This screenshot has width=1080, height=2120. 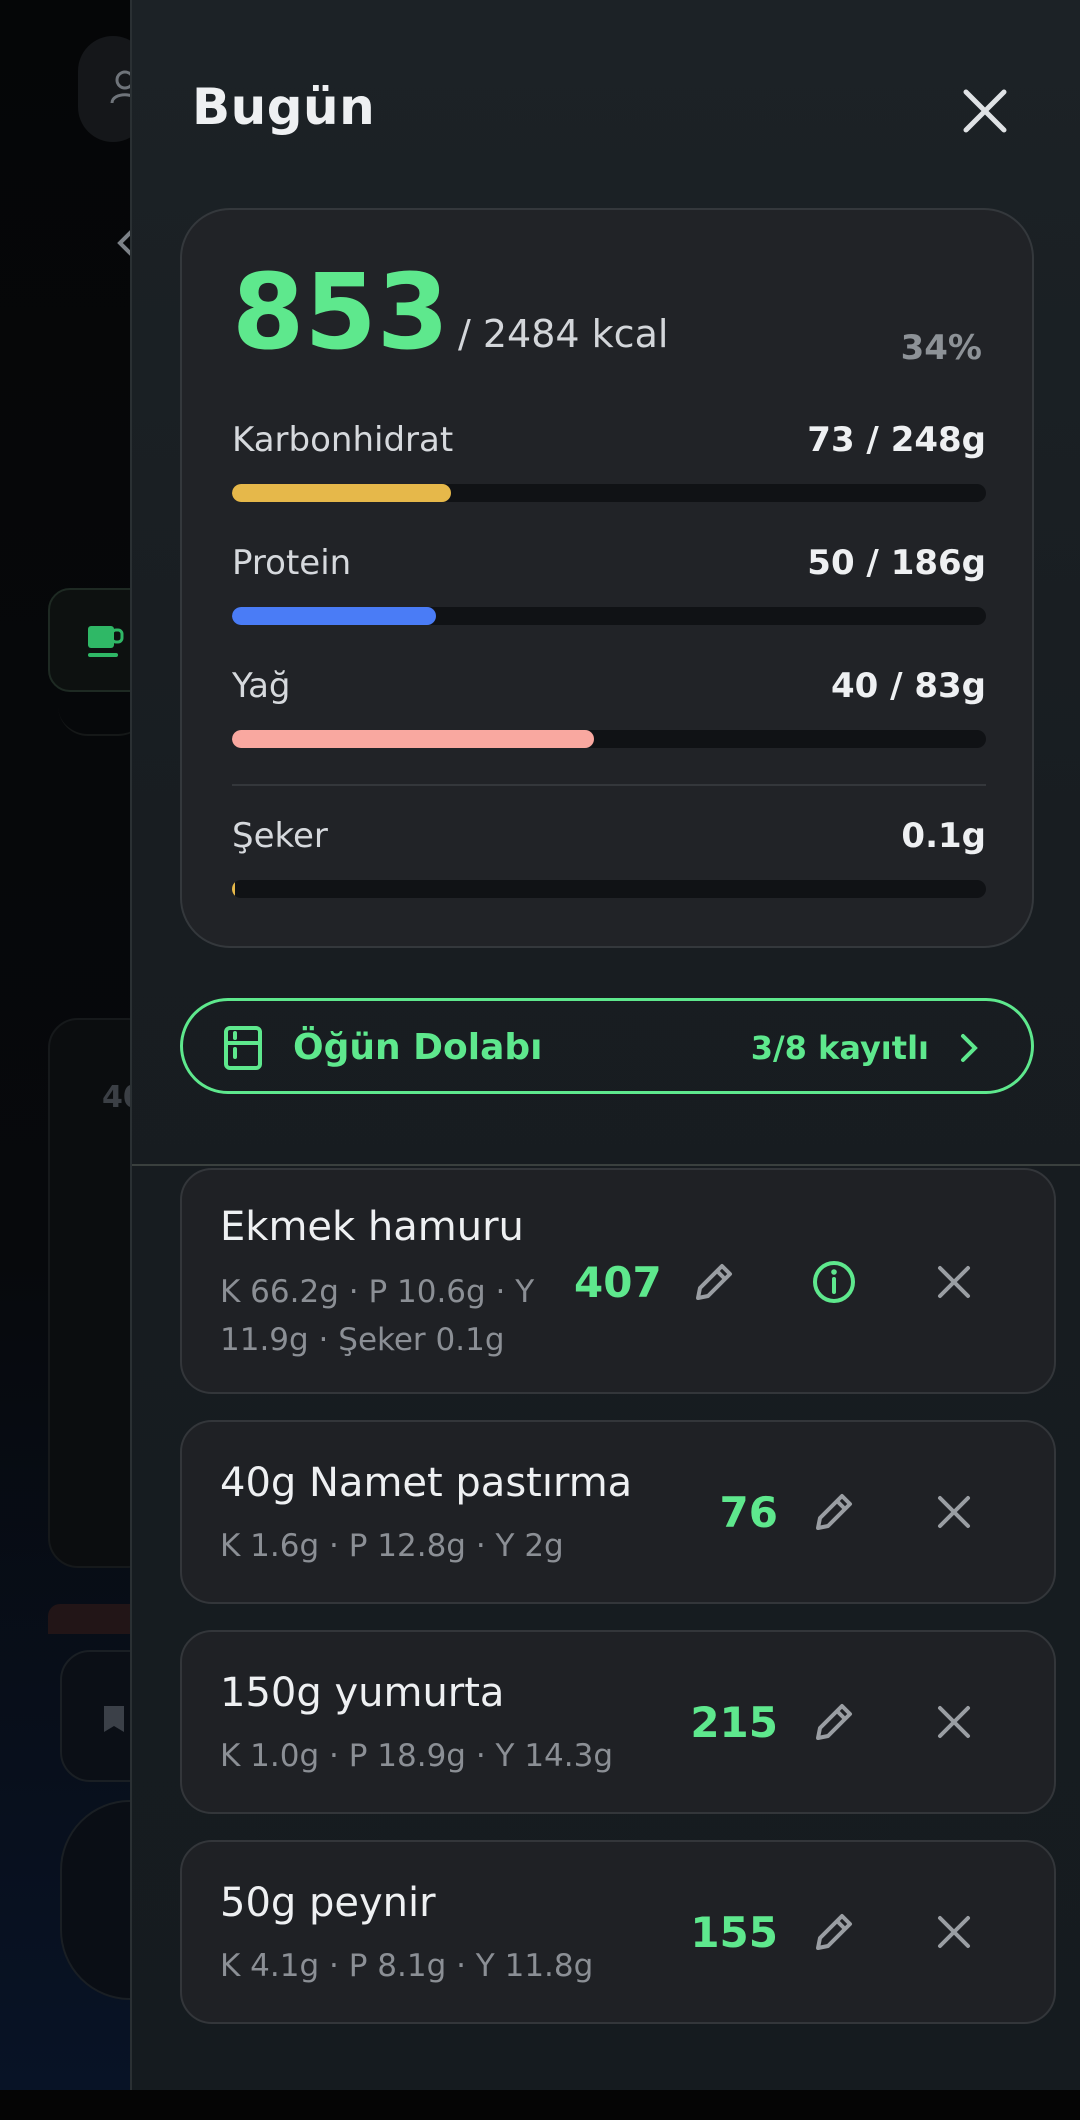 I want to click on drawer-title: Bugün, so click(x=284, y=107).